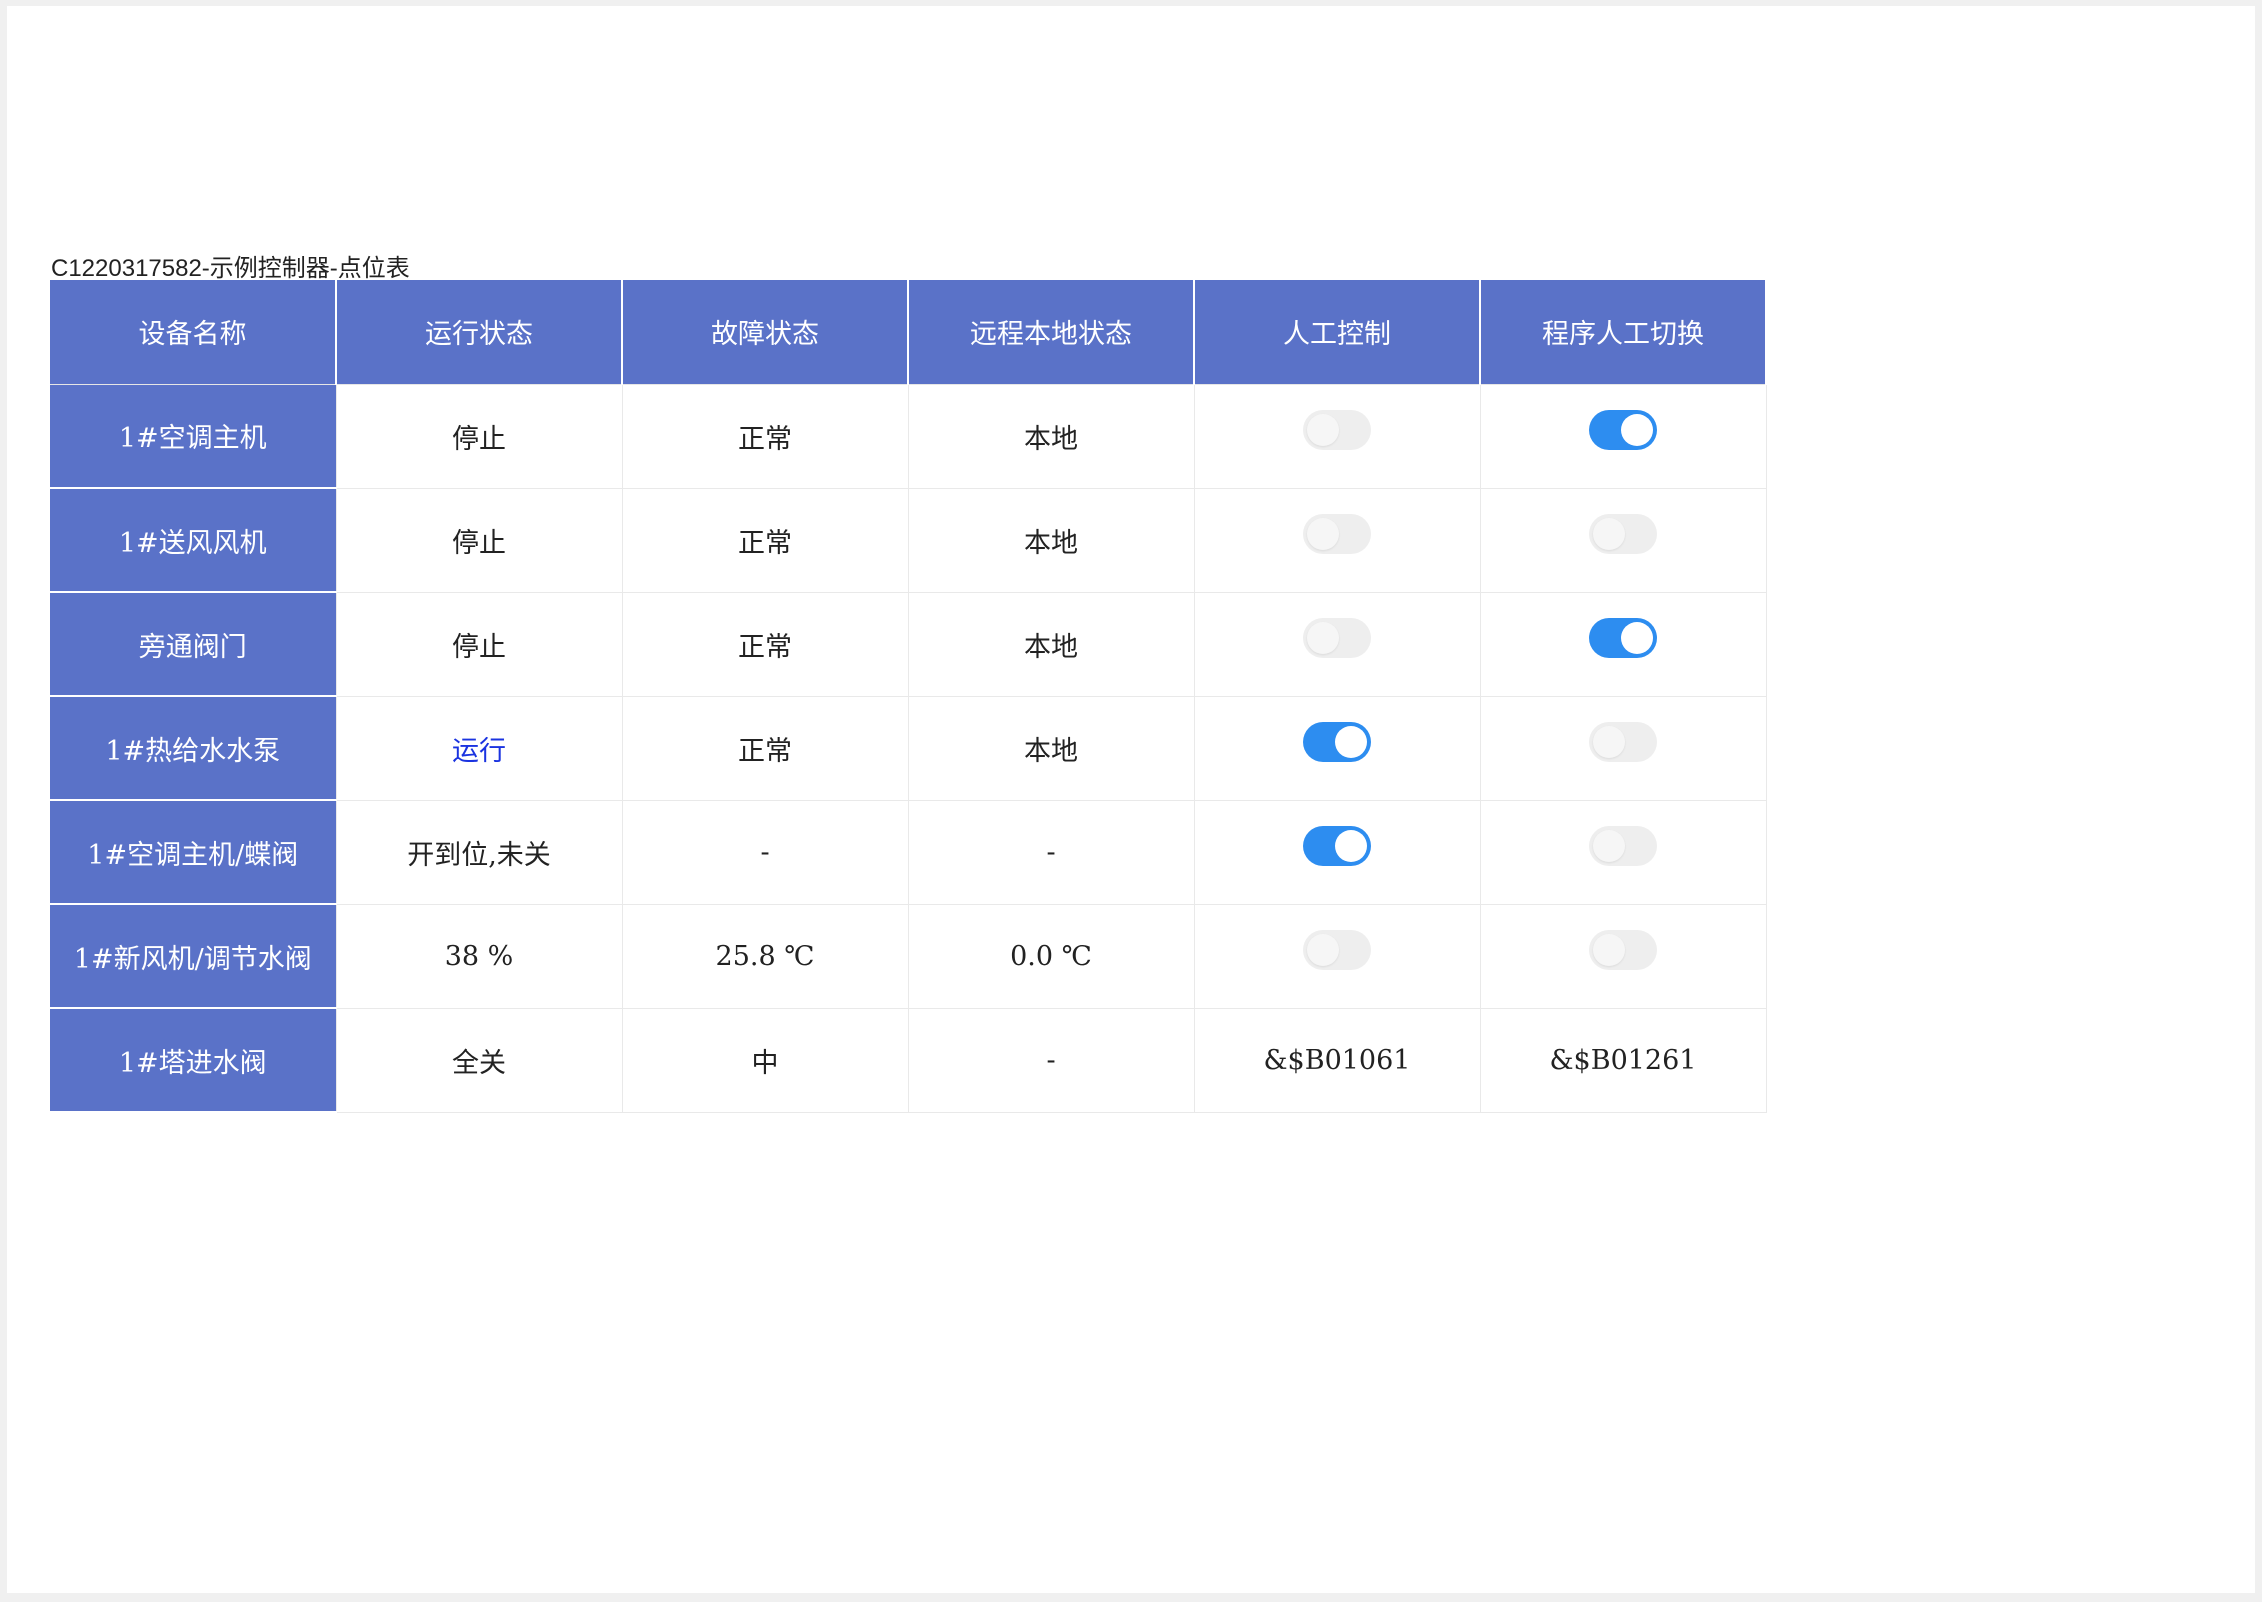  Describe the element at coordinates (765, 332) in the screenshot. I see `header-fault-status: 故障状态` at that location.